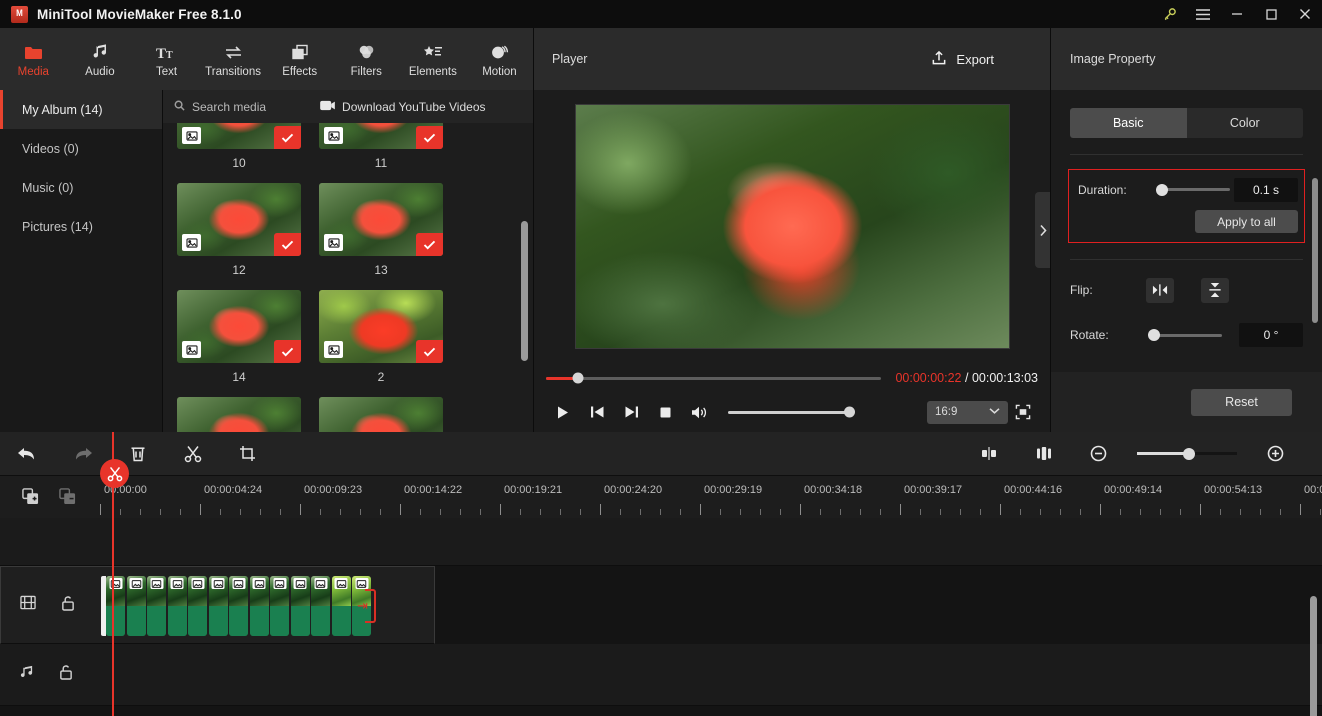 Image resolution: width=1322 pixels, height=716 pixels. Describe the element at coordinates (192, 454) in the screenshot. I see `split-scissors-icon` at that location.